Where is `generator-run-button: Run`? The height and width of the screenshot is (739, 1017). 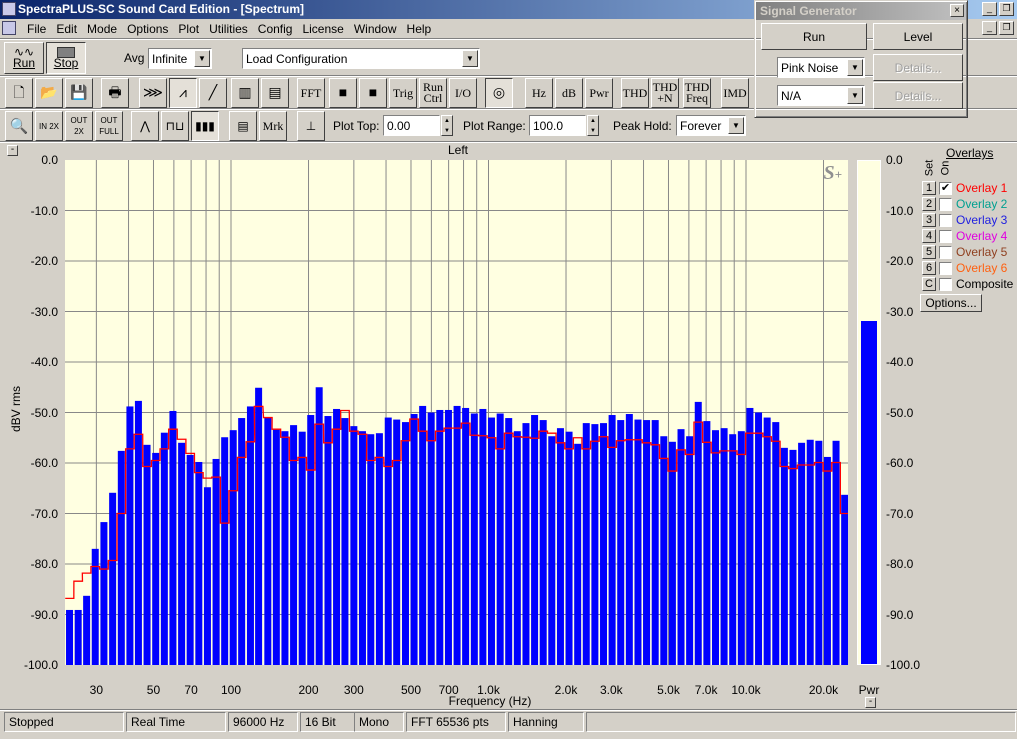
generator-run-button: Run is located at coordinates (814, 36).